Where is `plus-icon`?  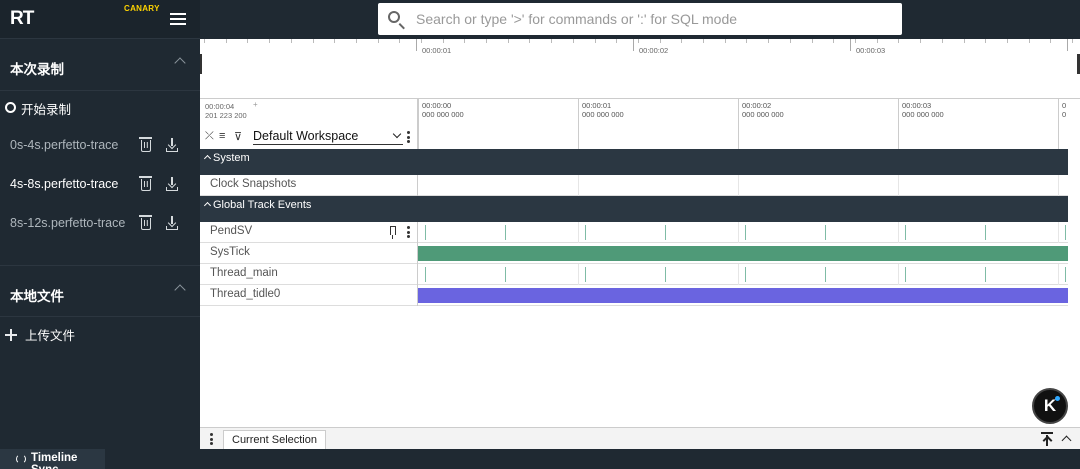 plus-icon is located at coordinates (11, 335).